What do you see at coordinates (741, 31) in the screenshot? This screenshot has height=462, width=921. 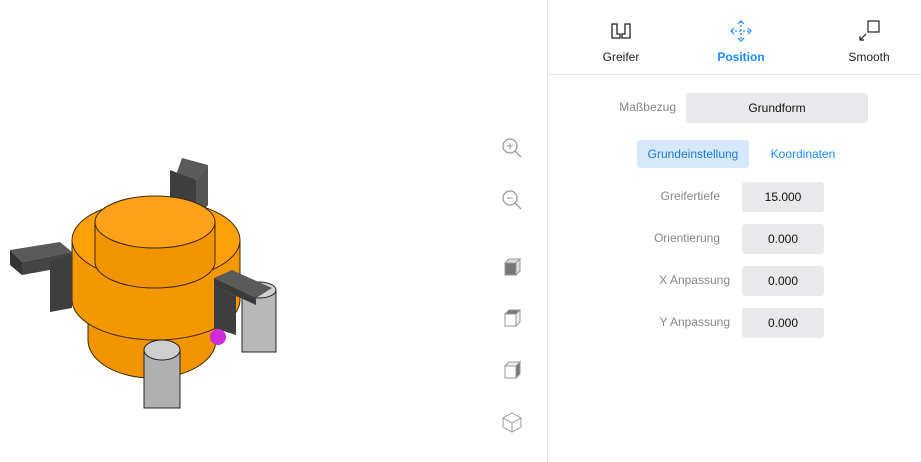 I see `move-arrows-icon` at bounding box center [741, 31].